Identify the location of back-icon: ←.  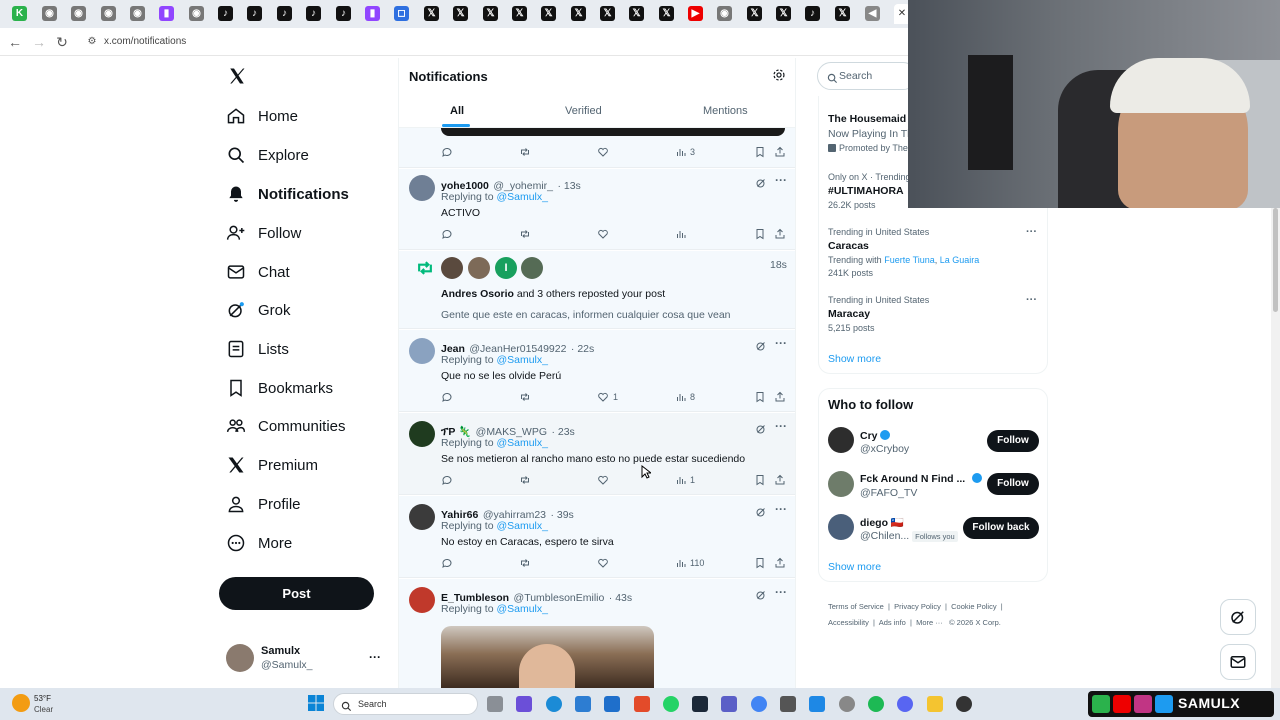
(15, 42).